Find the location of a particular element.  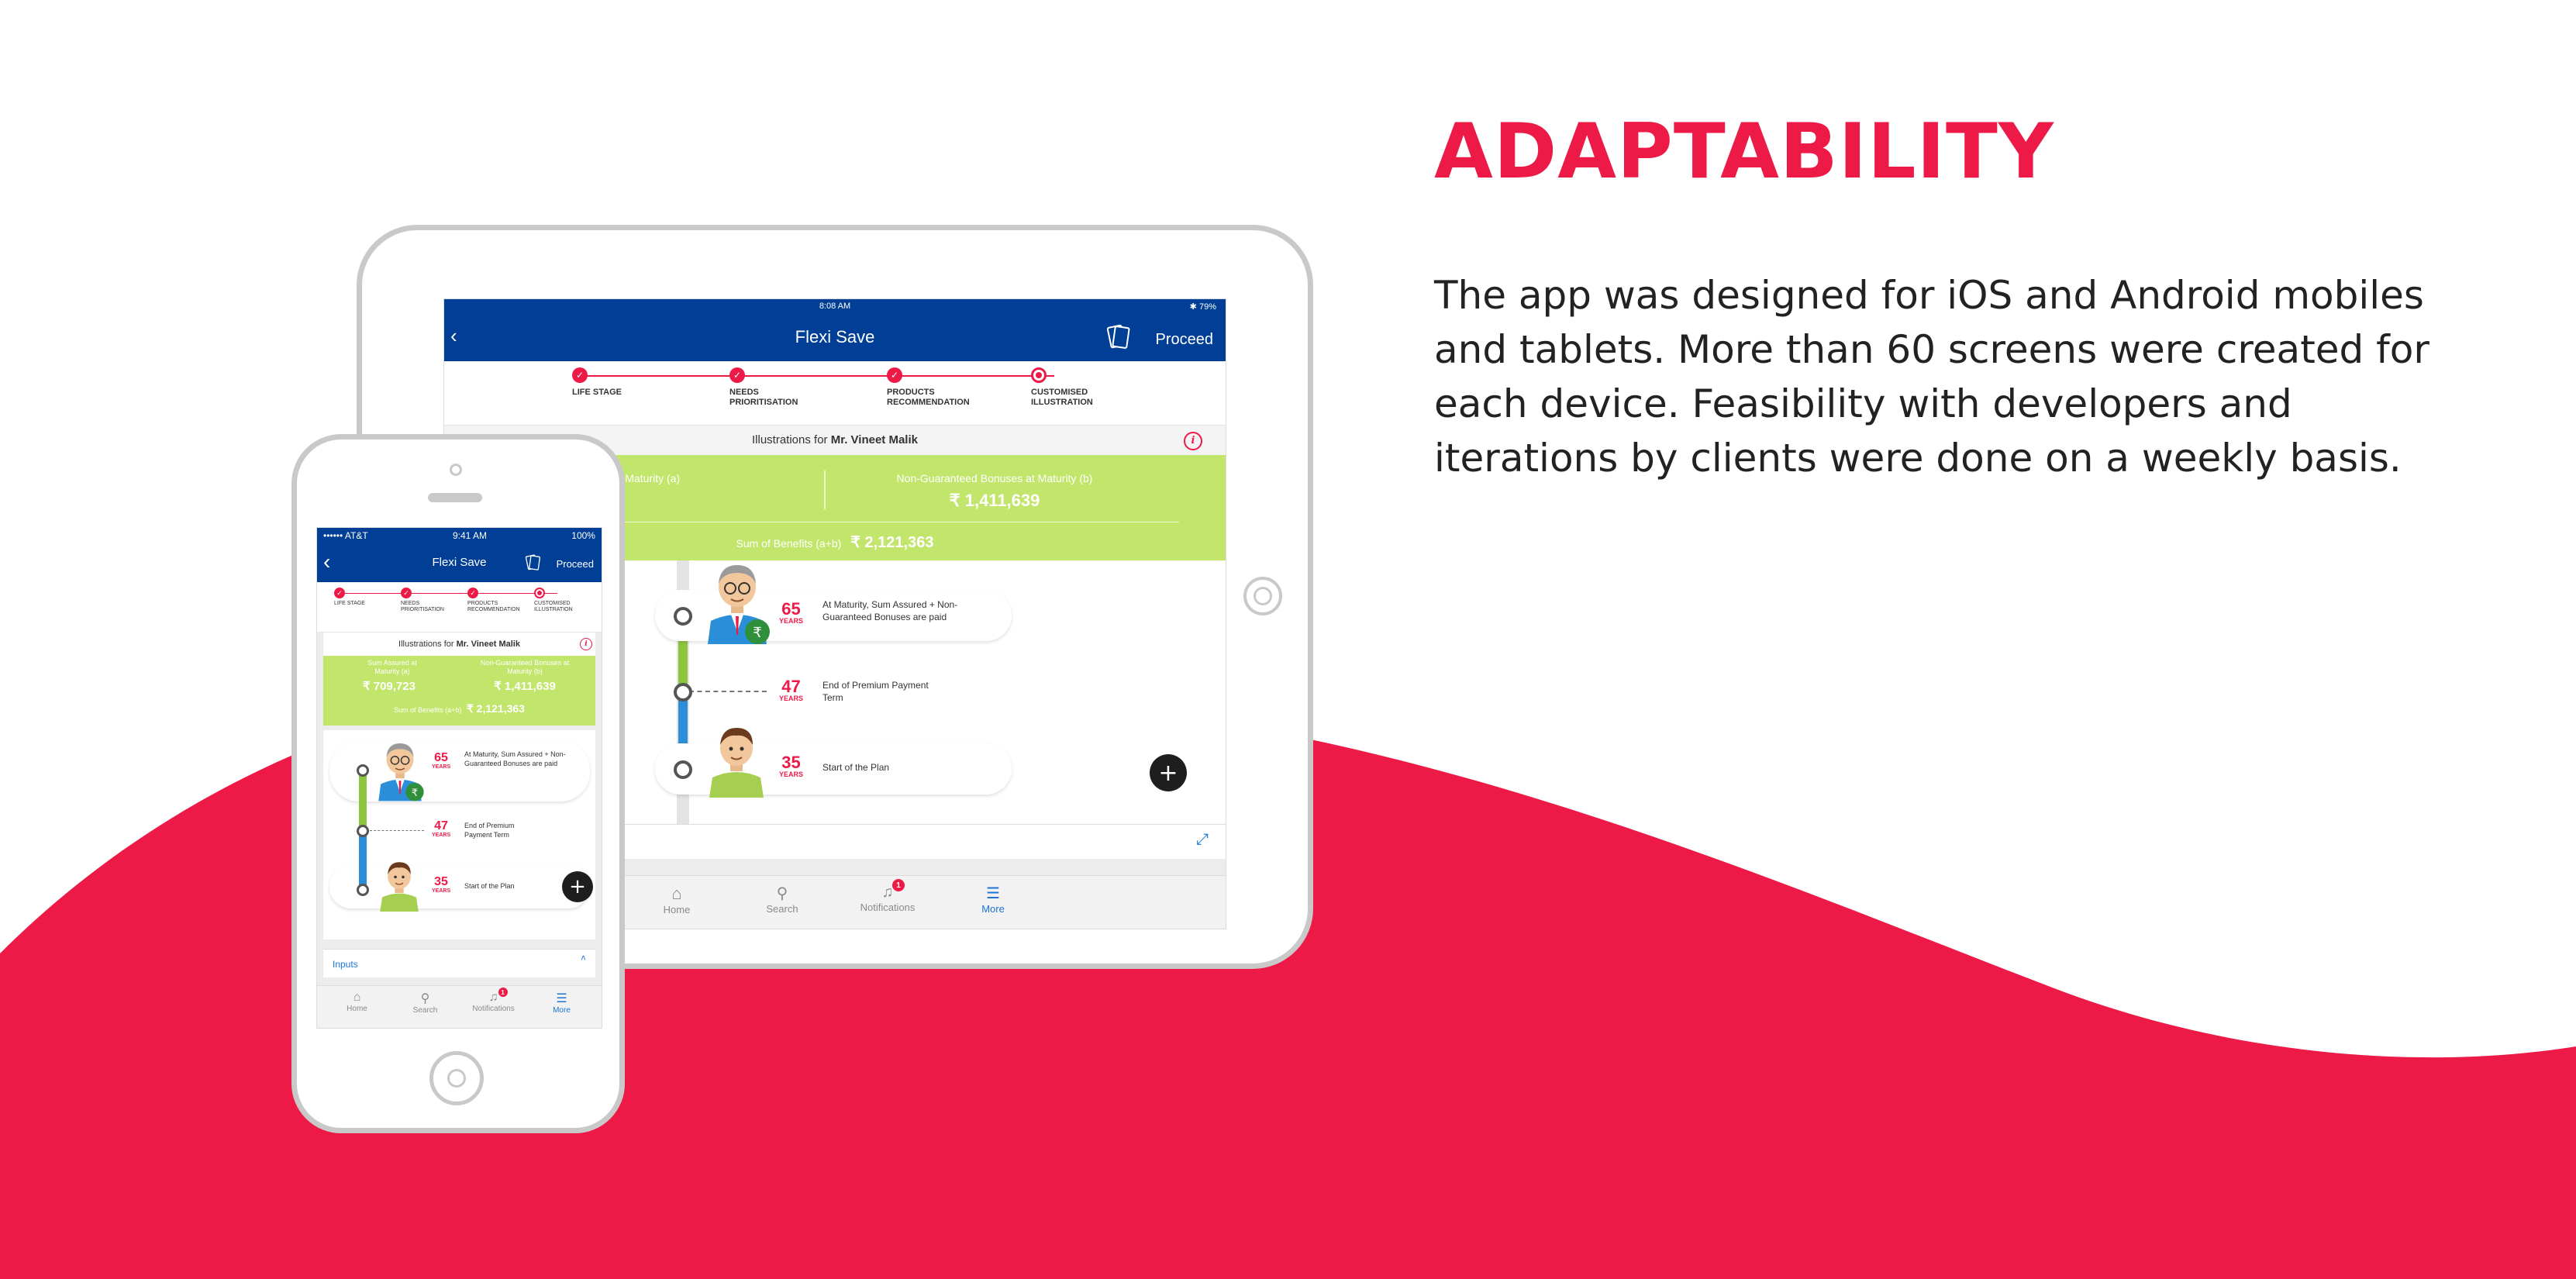

expand-icon: ⤢ is located at coordinates (1202, 840).